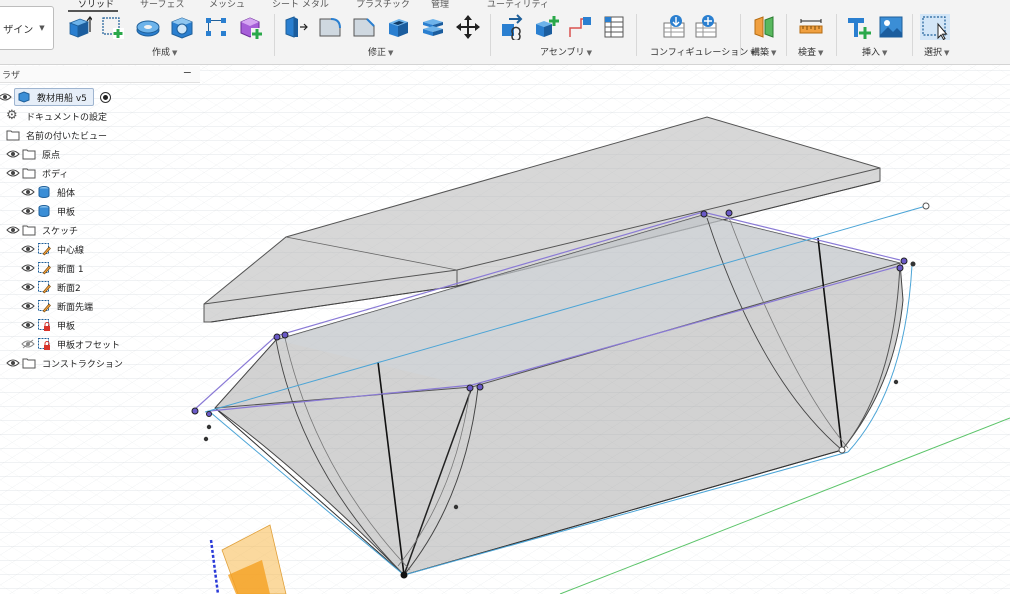 This screenshot has height=594, width=1010. I want to click on combine-icon, so click(433, 27).